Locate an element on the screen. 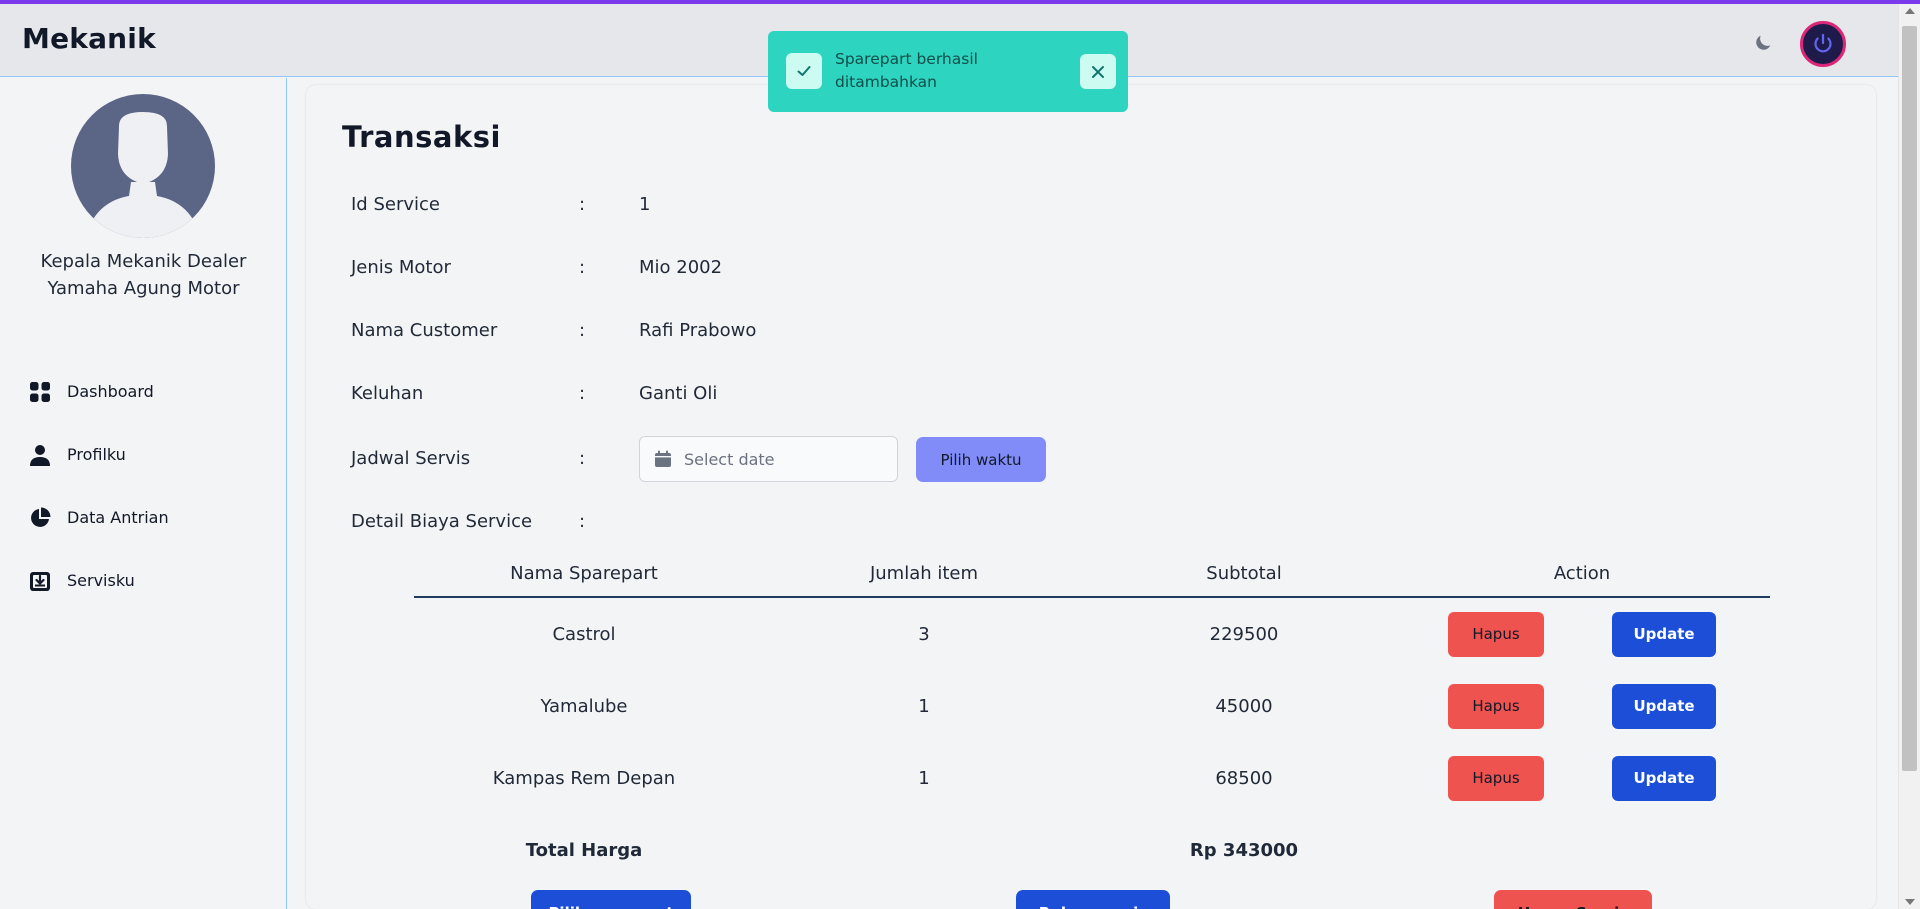 This screenshot has width=1920, height=909. sidebar-nav: Dashboard Profilku Data Antrian Servisku is located at coordinates (143, 486).